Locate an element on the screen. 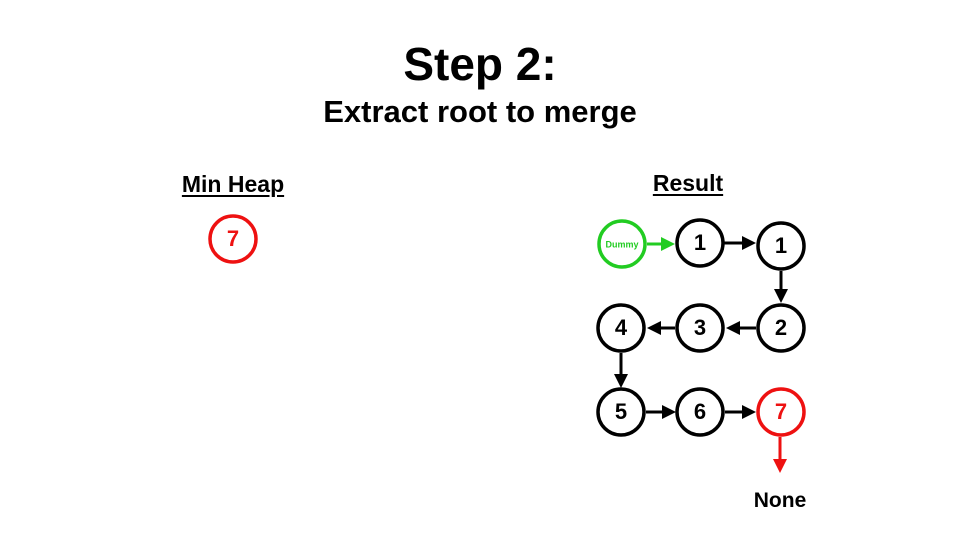  arrow-1-to-2-head is located at coordinates (781, 296).